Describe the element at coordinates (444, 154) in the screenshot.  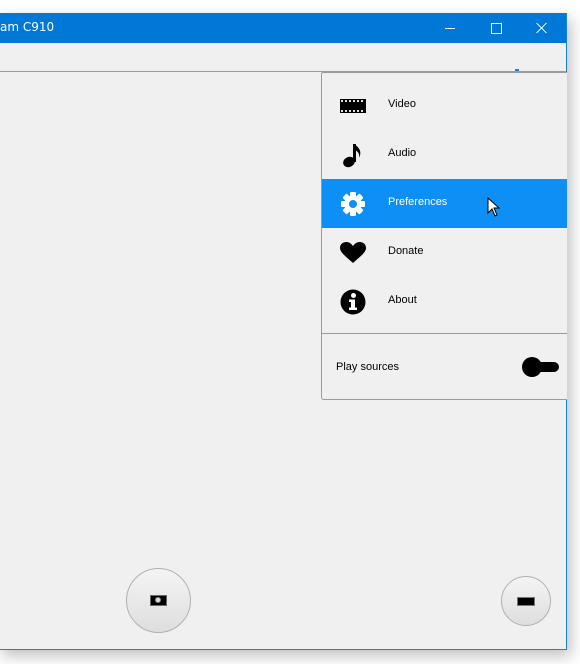
I see `menu-item-audio: Audio` at that location.